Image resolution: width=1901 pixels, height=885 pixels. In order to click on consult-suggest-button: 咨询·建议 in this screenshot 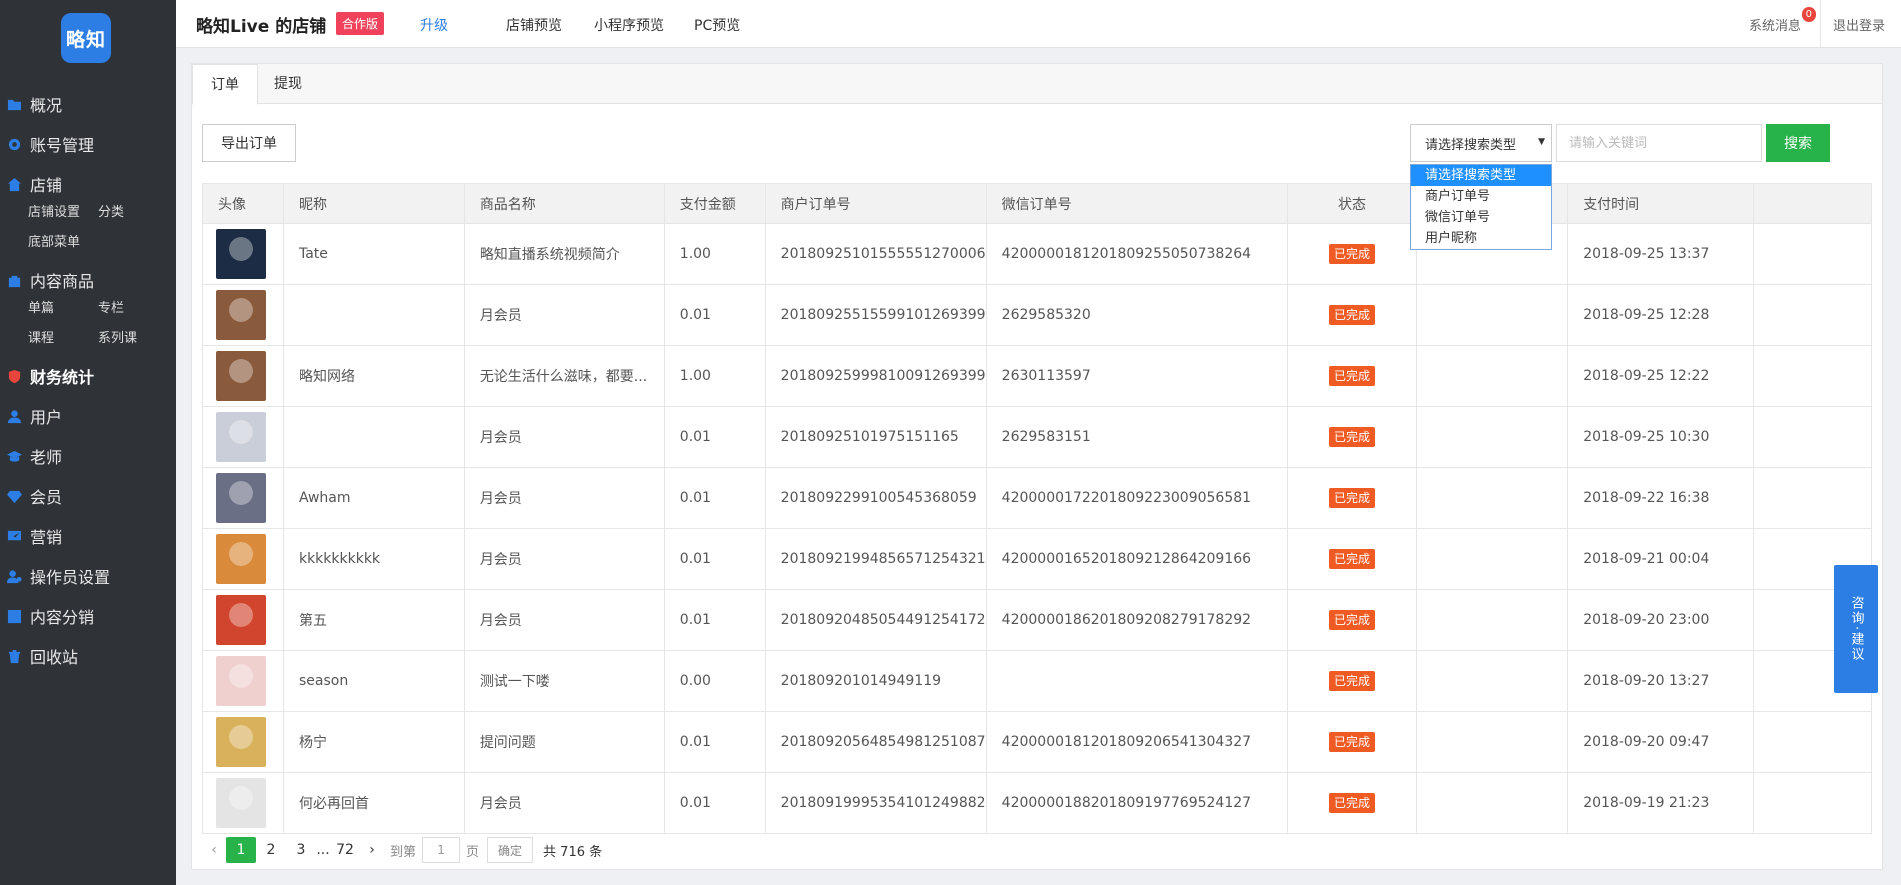, I will do `click(1856, 629)`.